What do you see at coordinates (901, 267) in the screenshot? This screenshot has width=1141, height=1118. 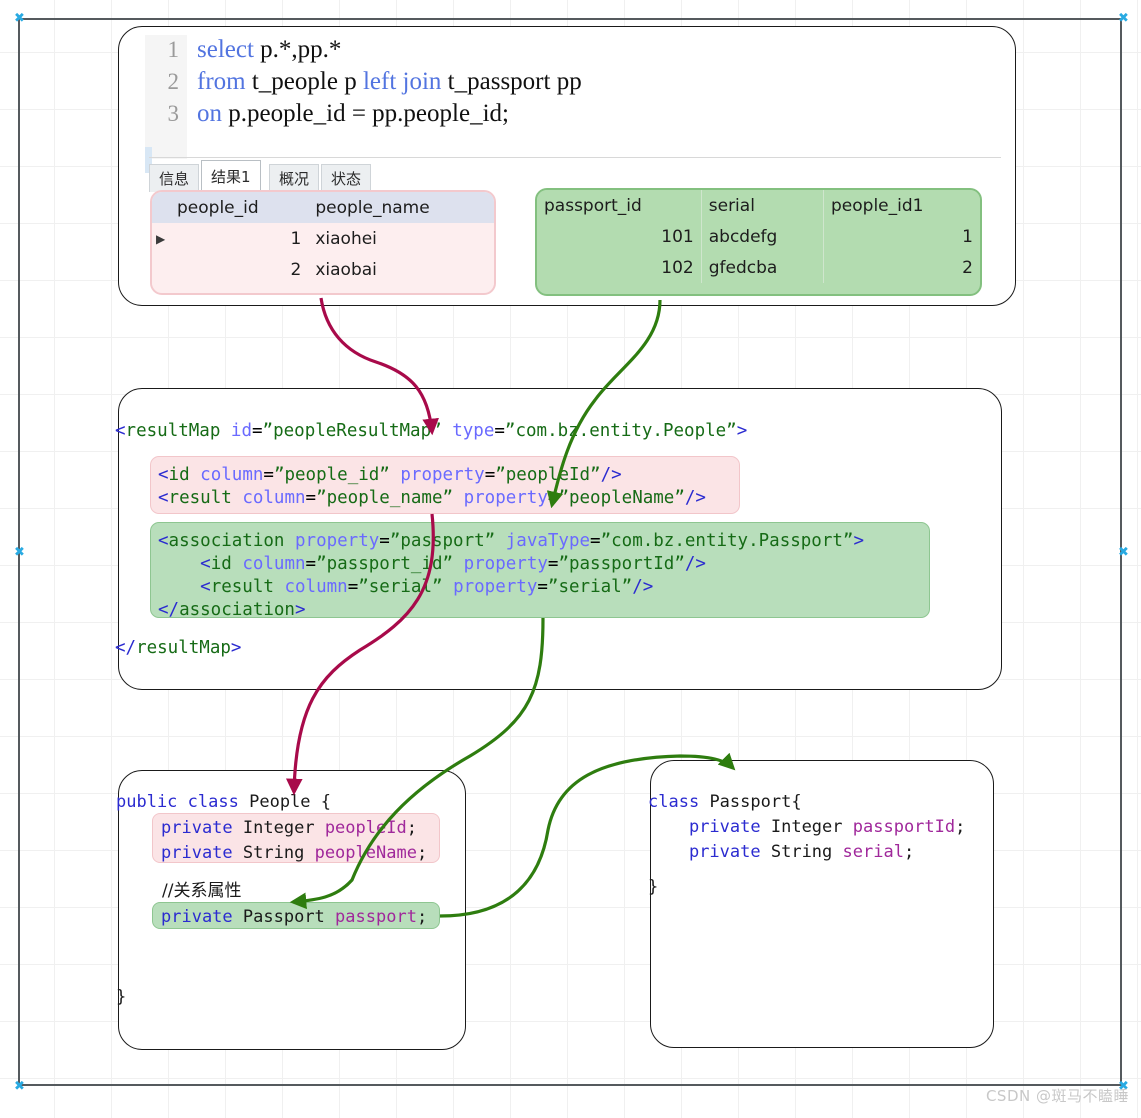 I see `cell-people-id1: 2` at bounding box center [901, 267].